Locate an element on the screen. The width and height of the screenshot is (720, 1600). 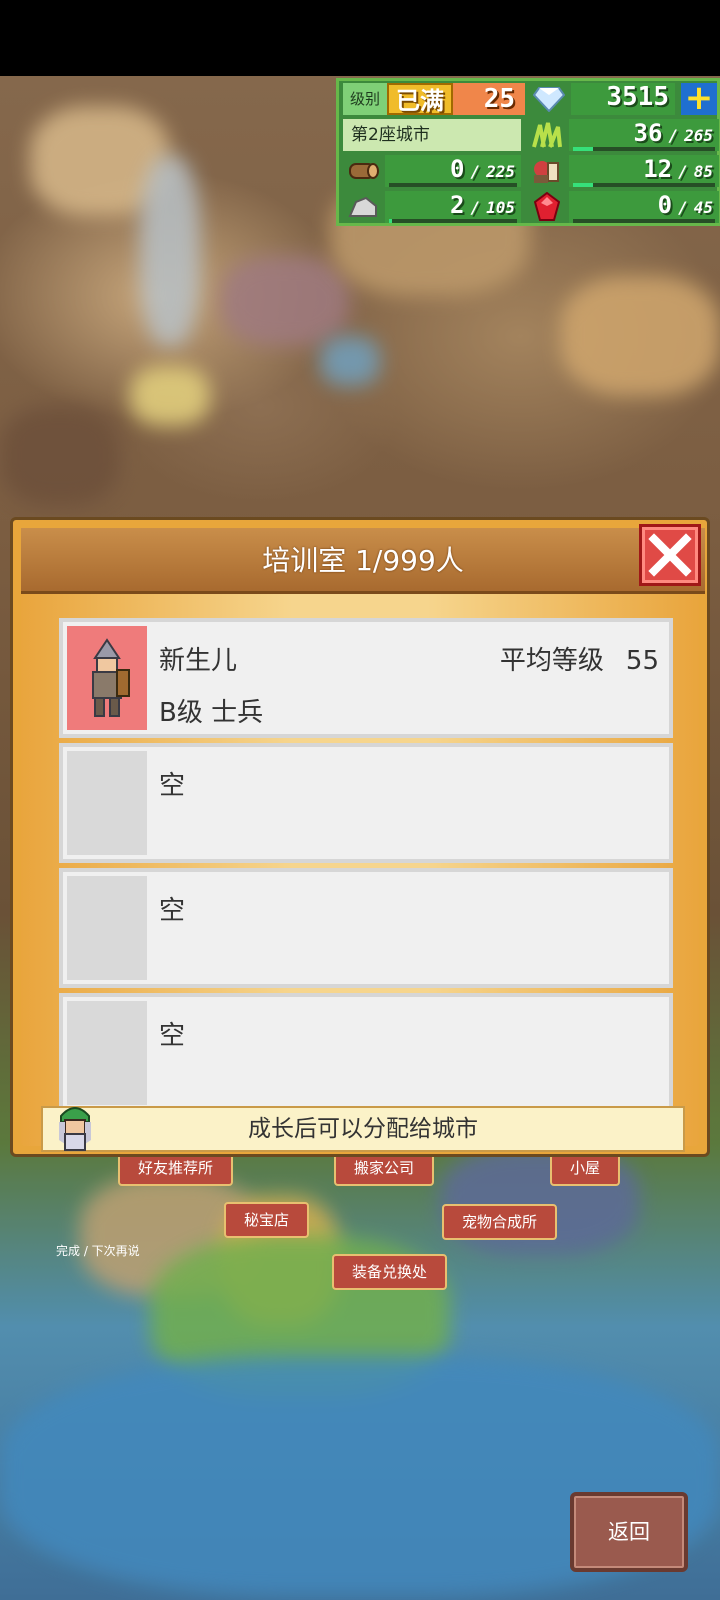
trainee-rank: B级 士兵 is located at coordinates (211, 713).